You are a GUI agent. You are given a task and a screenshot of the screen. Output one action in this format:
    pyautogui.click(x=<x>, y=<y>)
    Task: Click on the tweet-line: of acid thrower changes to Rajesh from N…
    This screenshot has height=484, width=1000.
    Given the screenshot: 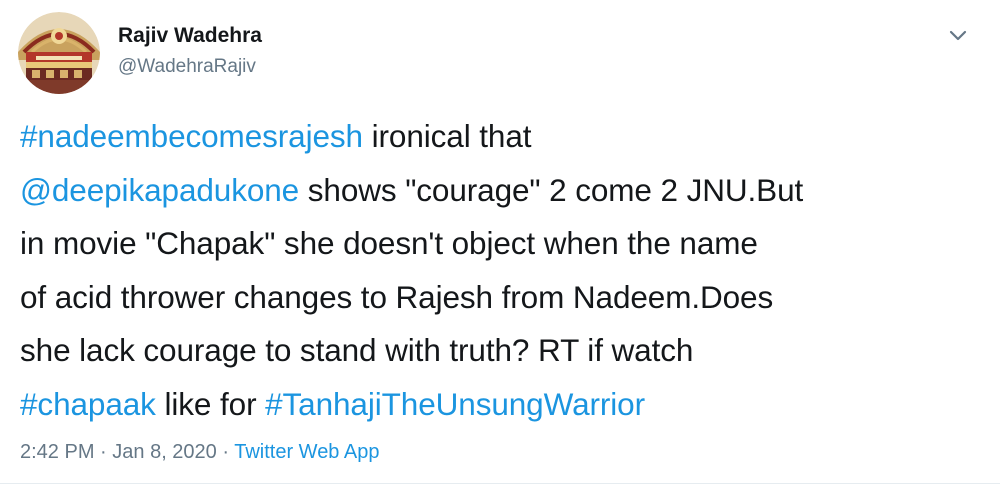 What is the action you would take?
    pyautogui.click(x=502, y=298)
    